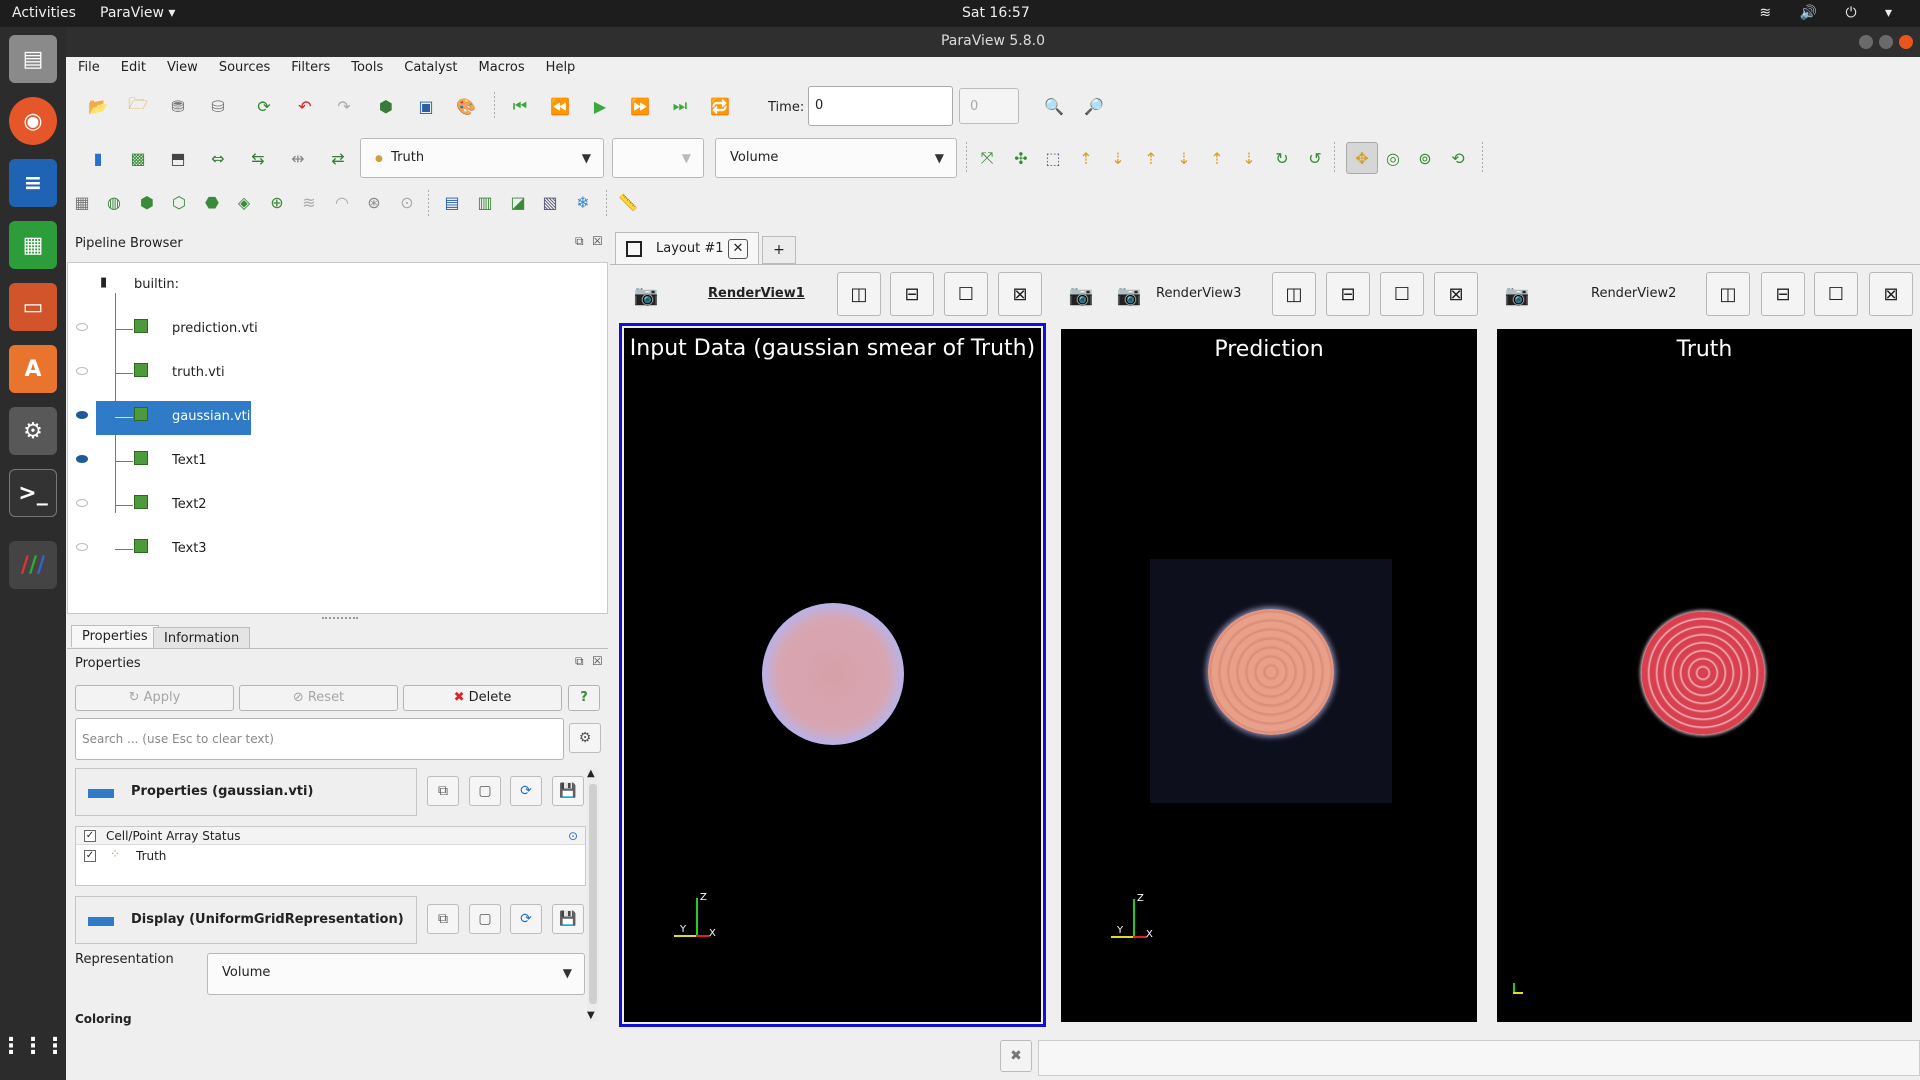 This screenshot has height=1080, width=1920. Describe the element at coordinates (90, 836) in the screenshot. I see `select-all-checkbox: ✓` at that location.